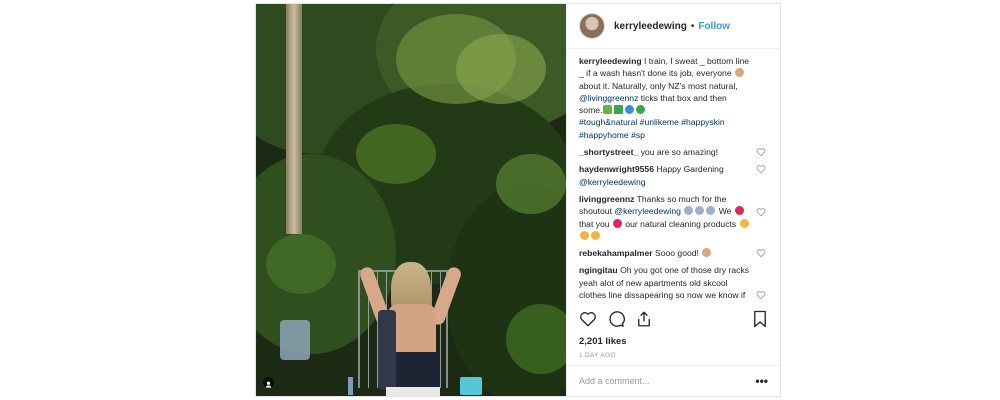  What do you see at coordinates (679, 152) in the screenshot?
I see `comment-text: you are so amazing!` at bounding box center [679, 152].